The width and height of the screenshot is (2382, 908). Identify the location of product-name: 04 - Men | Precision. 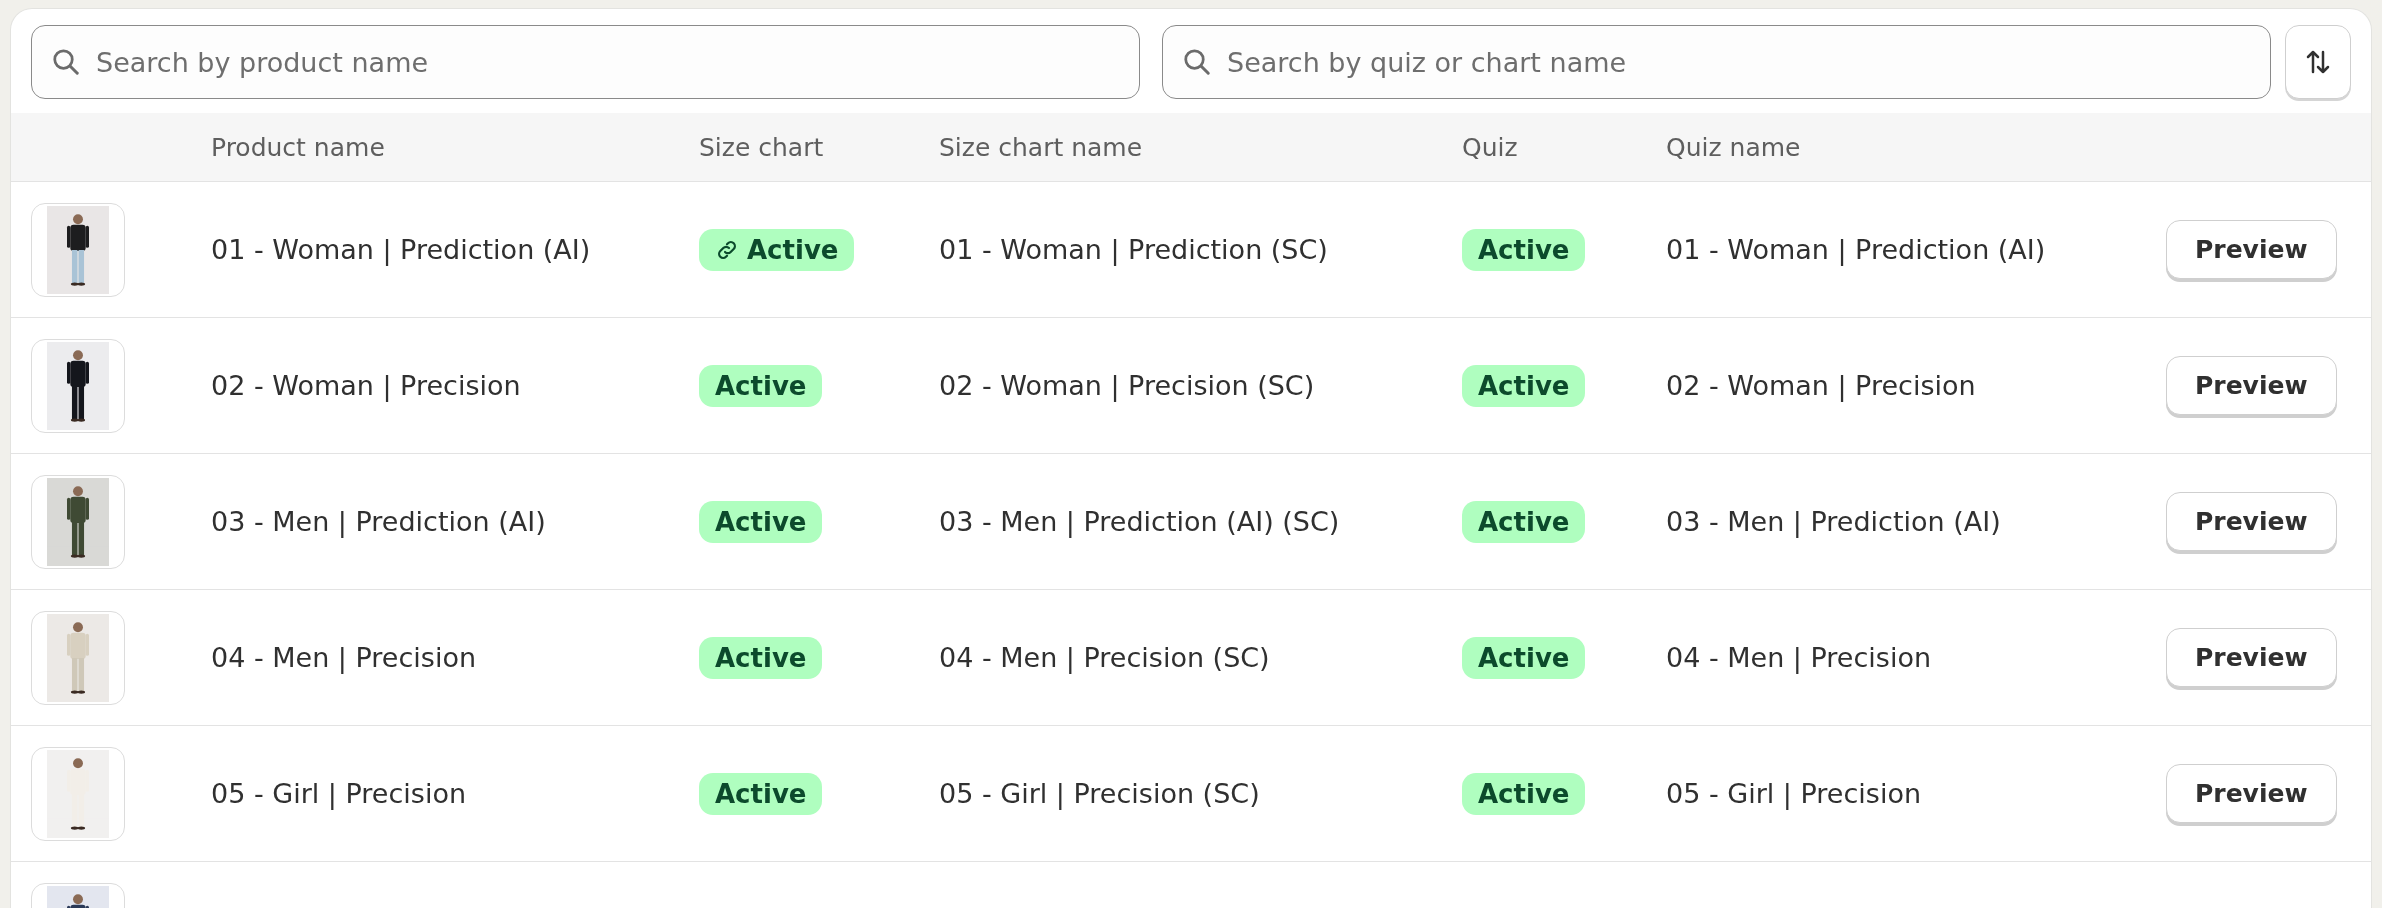
(344, 657).